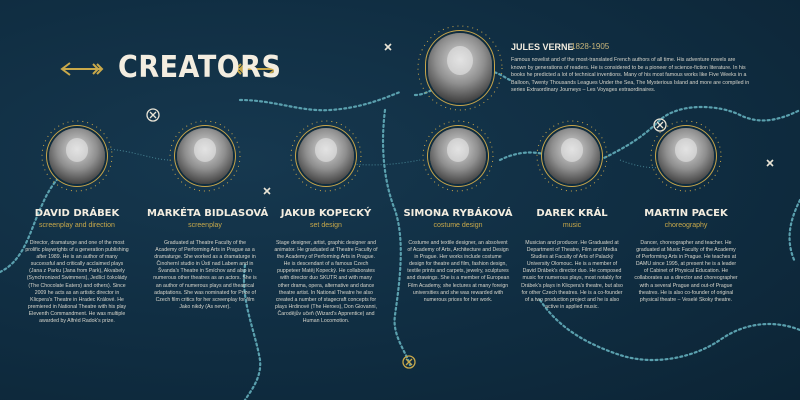 The height and width of the screenshot is (400, 800). What do you see at coordinates (794, 231) in the screenshot?
I see `rope-edge-right` at bounding box center [794, 231].